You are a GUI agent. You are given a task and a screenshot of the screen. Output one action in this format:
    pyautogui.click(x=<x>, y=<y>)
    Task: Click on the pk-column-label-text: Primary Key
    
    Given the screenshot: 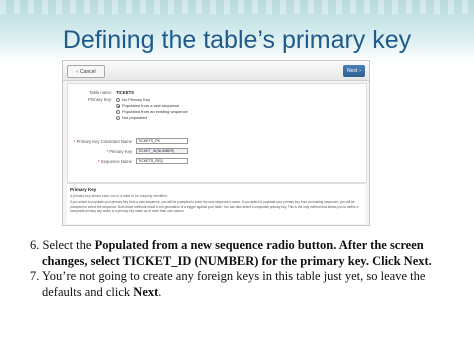 What is the action you would take?
    pyautogui.click(x=120, y=151)
    